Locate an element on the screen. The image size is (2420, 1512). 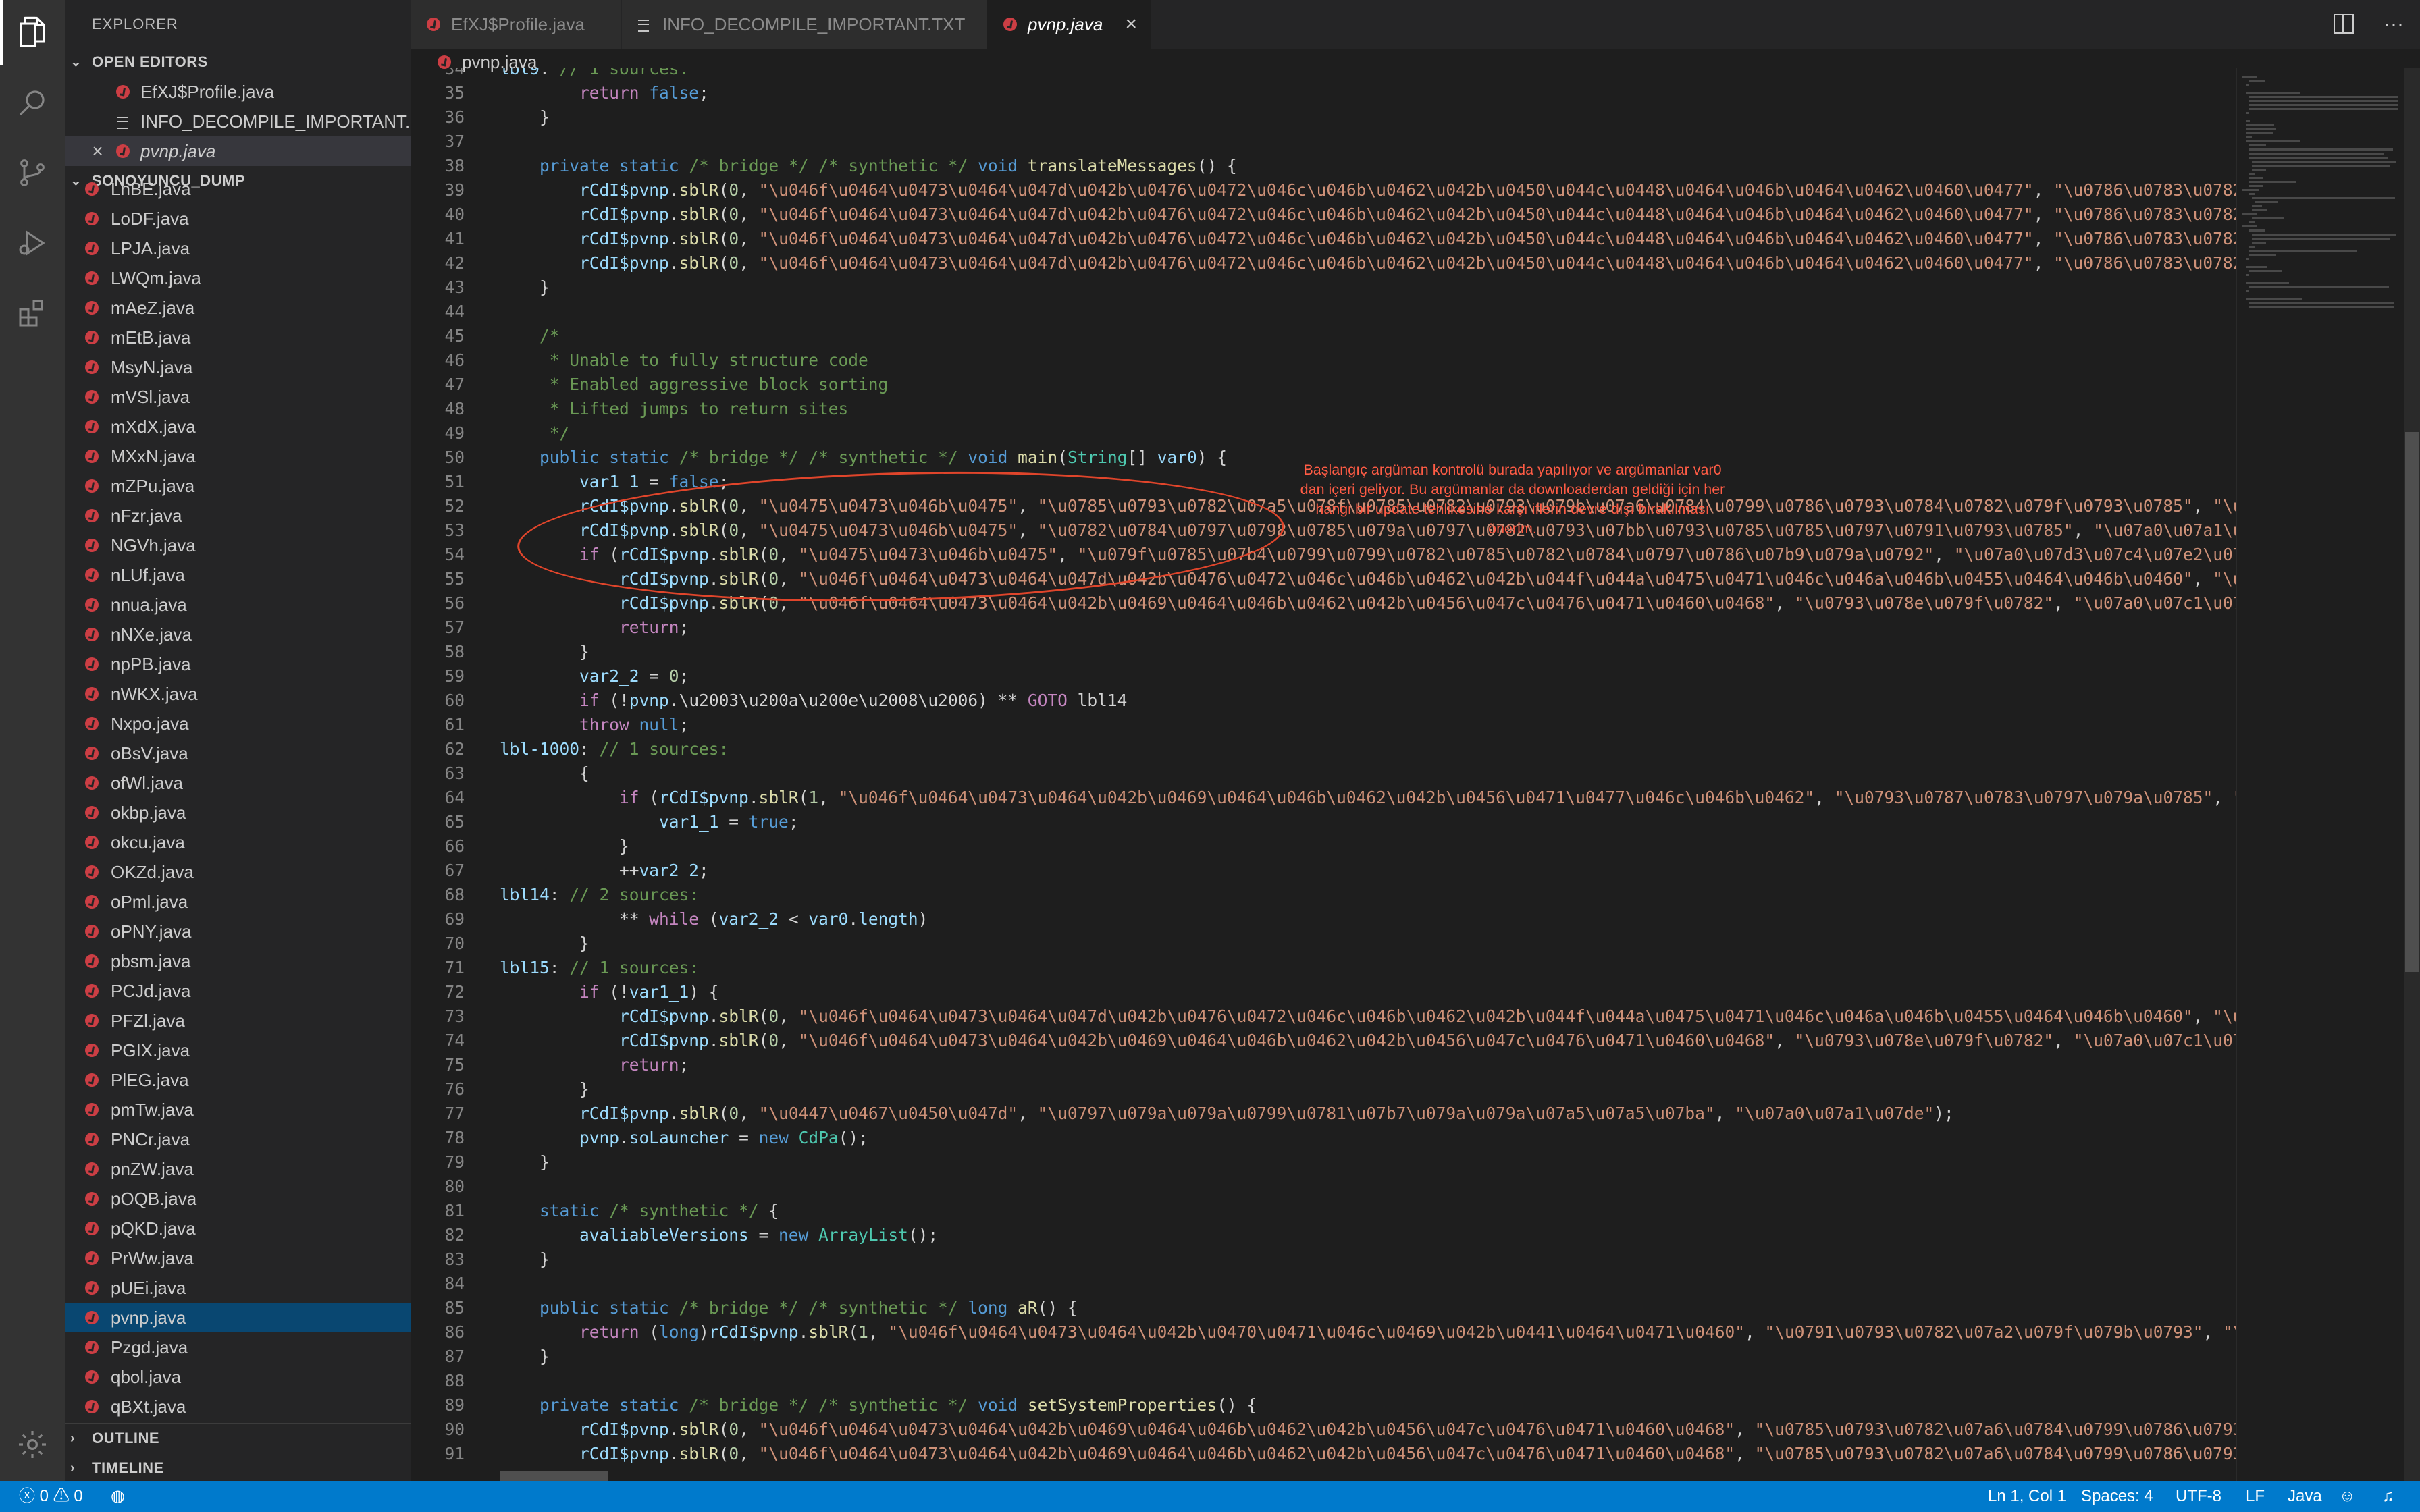
file-tree-item: mVSl.java is located at coordinates (238, 397).